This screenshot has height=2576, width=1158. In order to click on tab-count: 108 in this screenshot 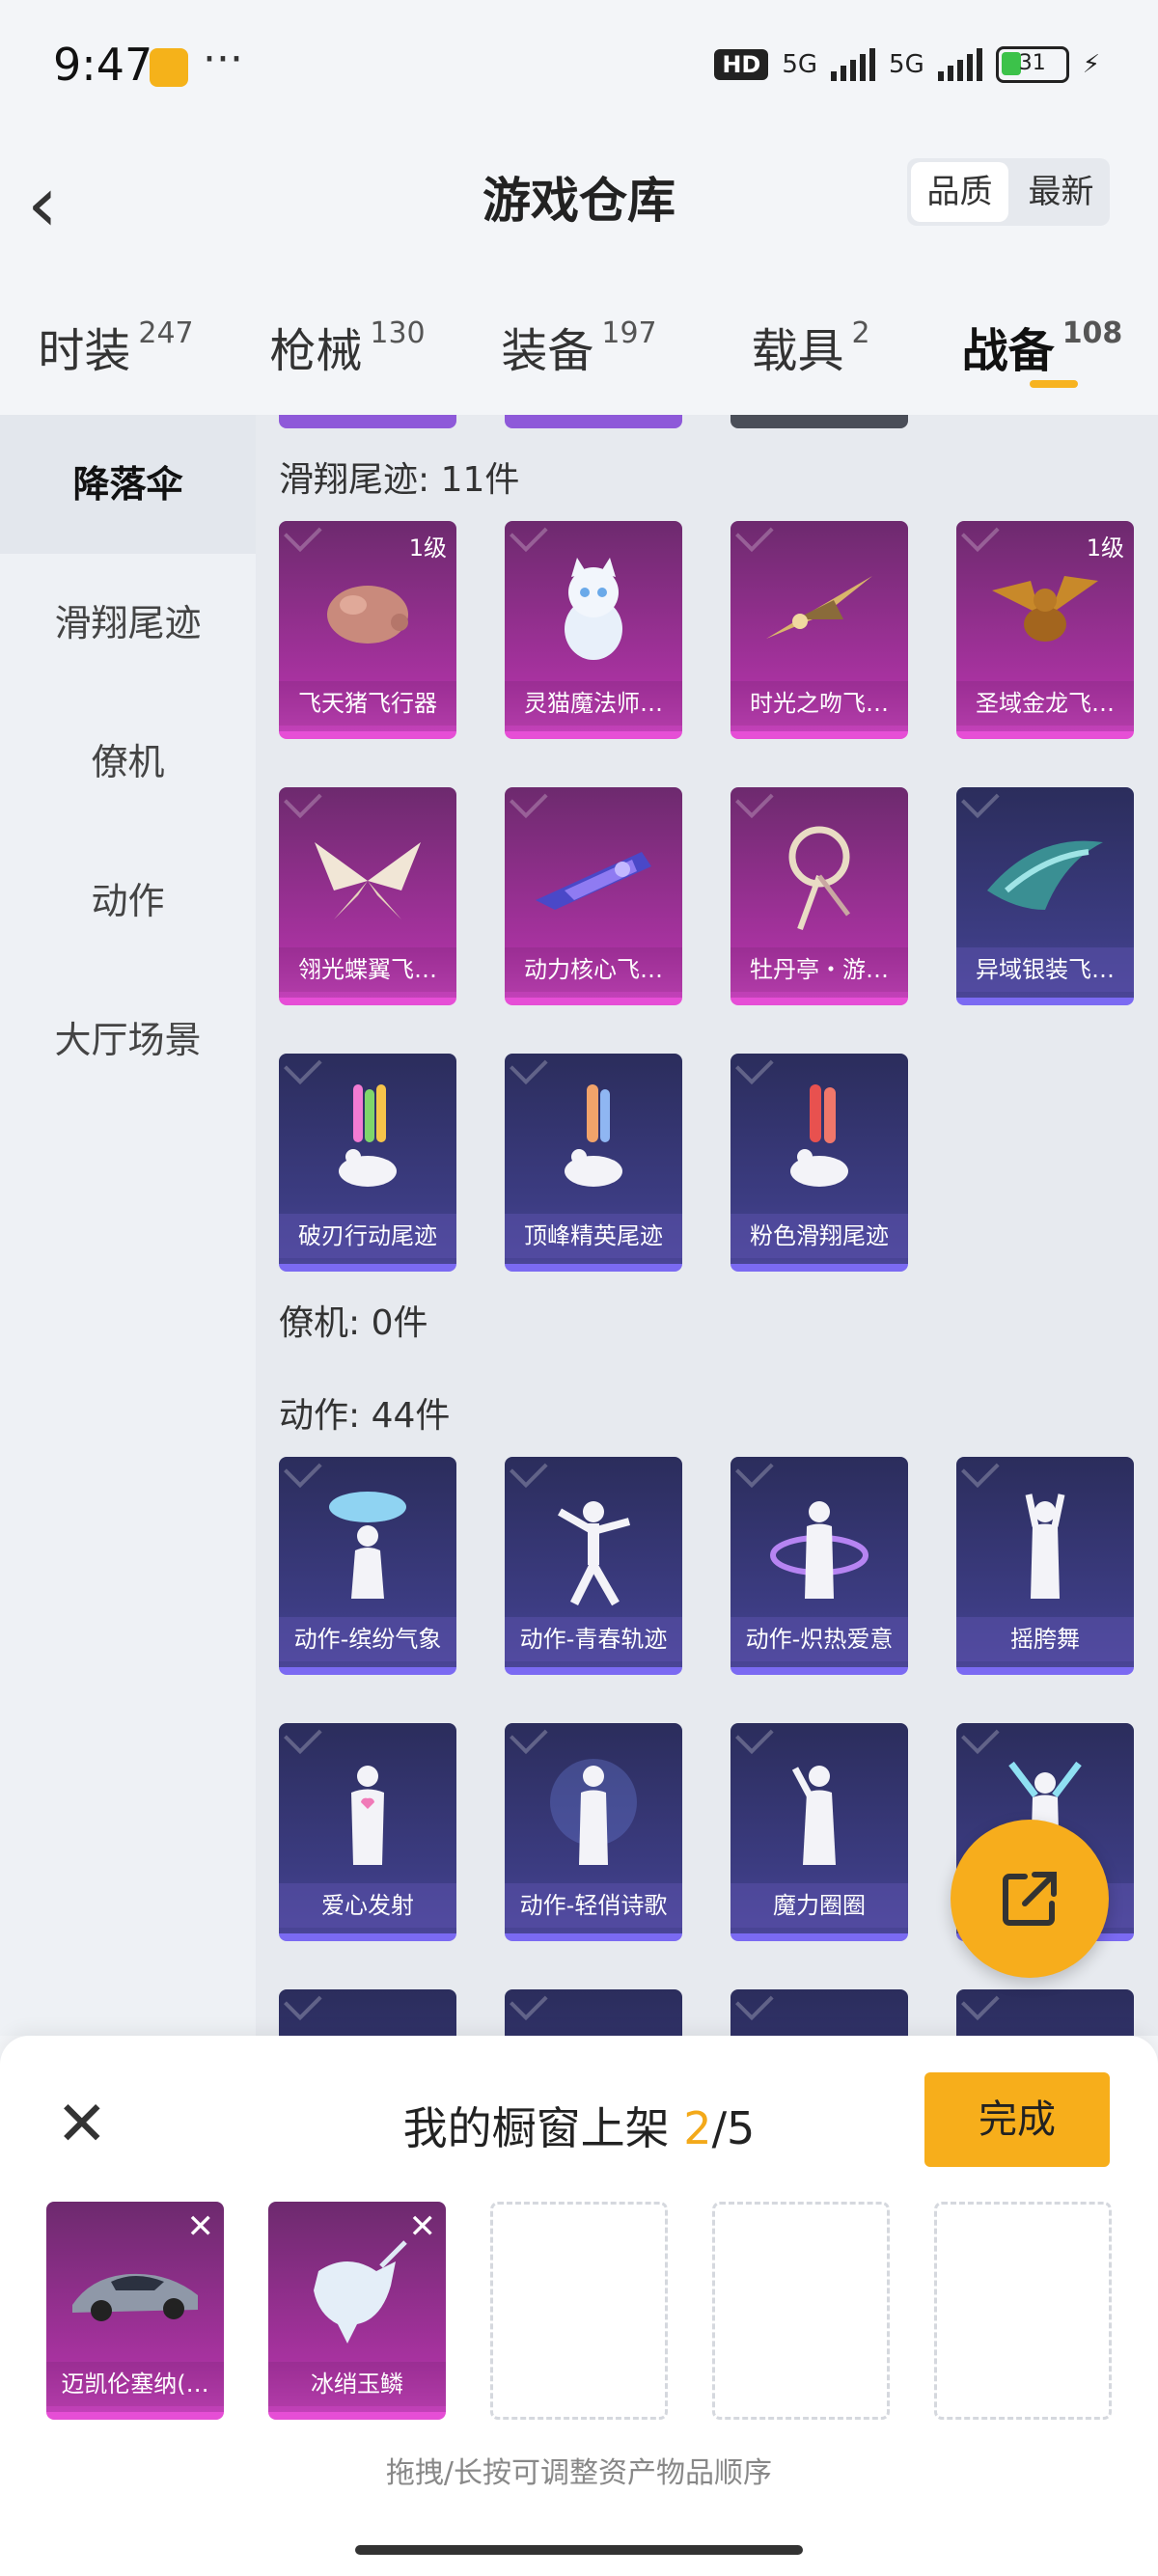, I will do `click(1092, 333)`.